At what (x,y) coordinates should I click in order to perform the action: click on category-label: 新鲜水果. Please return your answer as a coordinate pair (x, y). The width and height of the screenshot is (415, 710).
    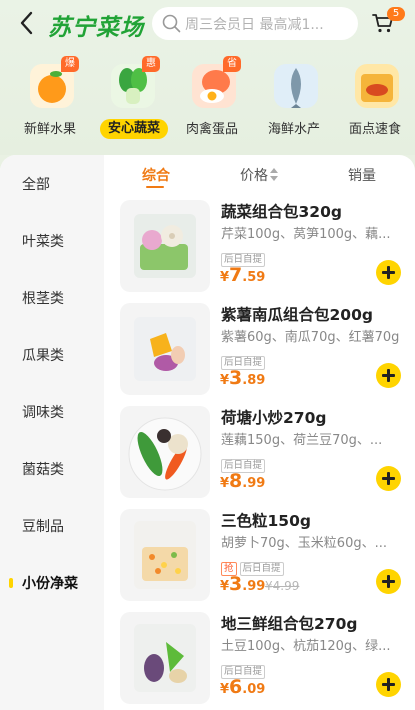
    Looking at the image, I should click on (49, 129).